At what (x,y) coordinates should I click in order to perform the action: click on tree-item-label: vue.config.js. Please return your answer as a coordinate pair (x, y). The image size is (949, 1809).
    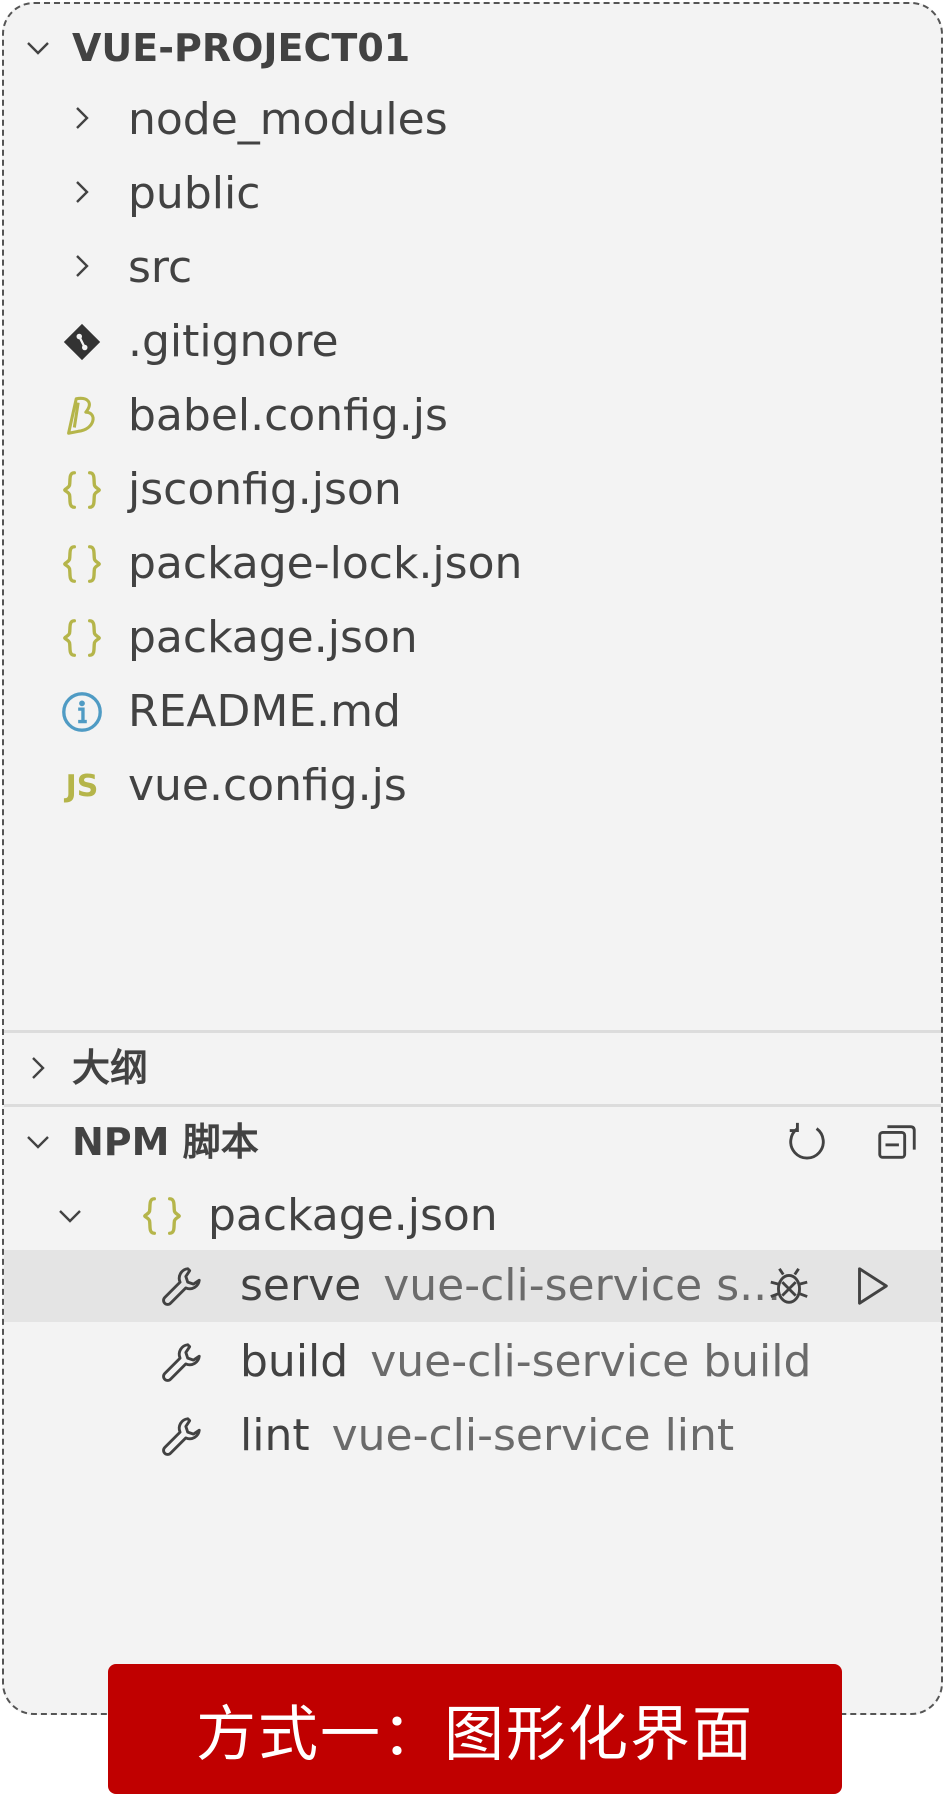
    Looking at the image, I should click on (267, 785).